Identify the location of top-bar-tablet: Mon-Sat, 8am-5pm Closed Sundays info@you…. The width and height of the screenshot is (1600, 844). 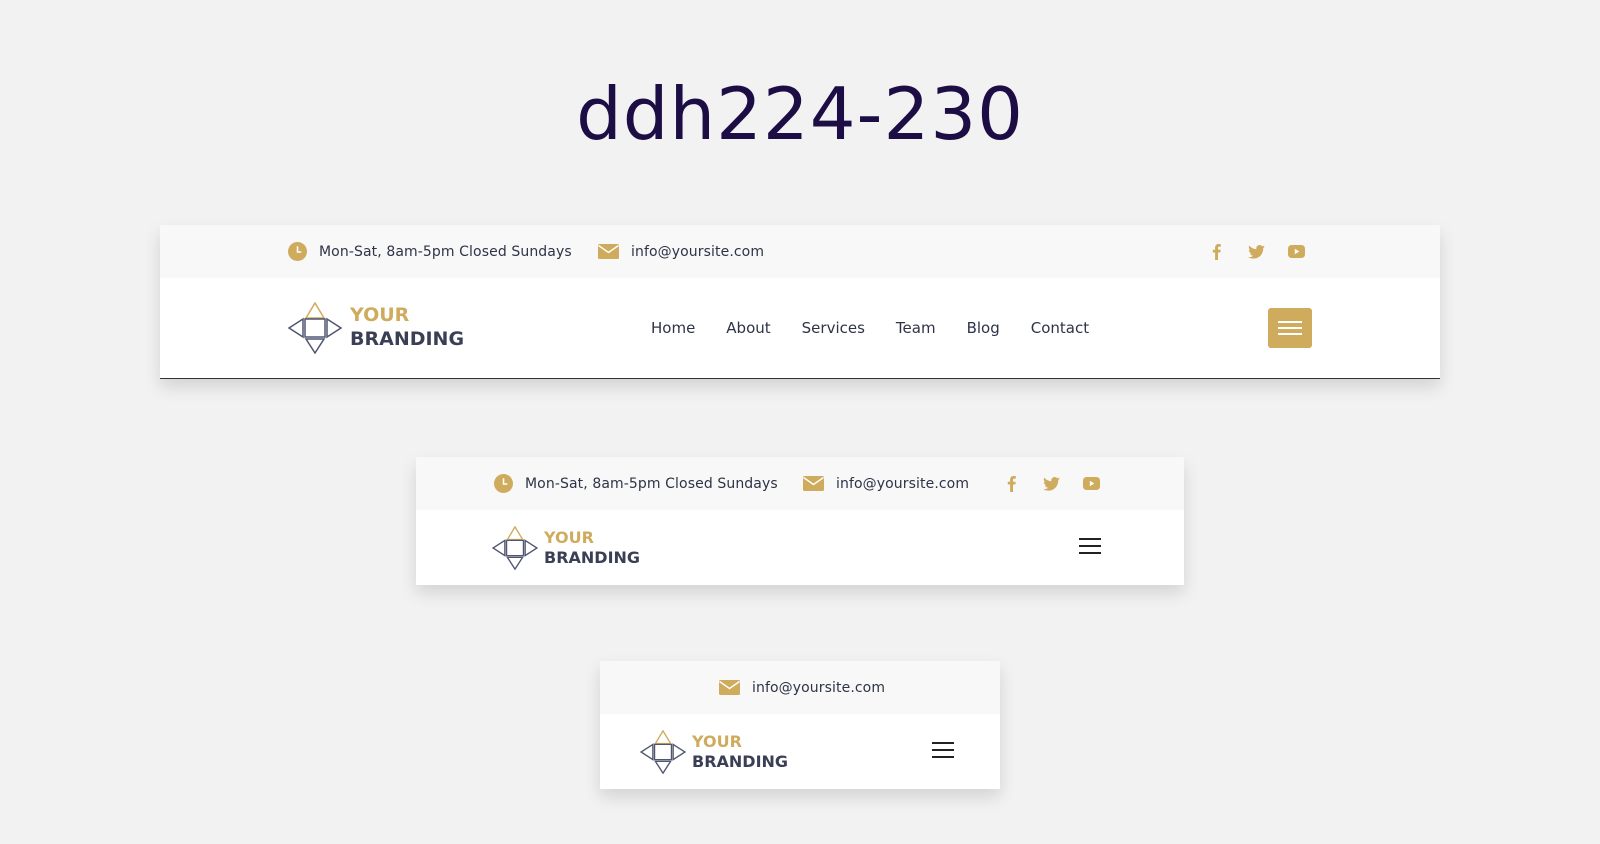
(800, 483).